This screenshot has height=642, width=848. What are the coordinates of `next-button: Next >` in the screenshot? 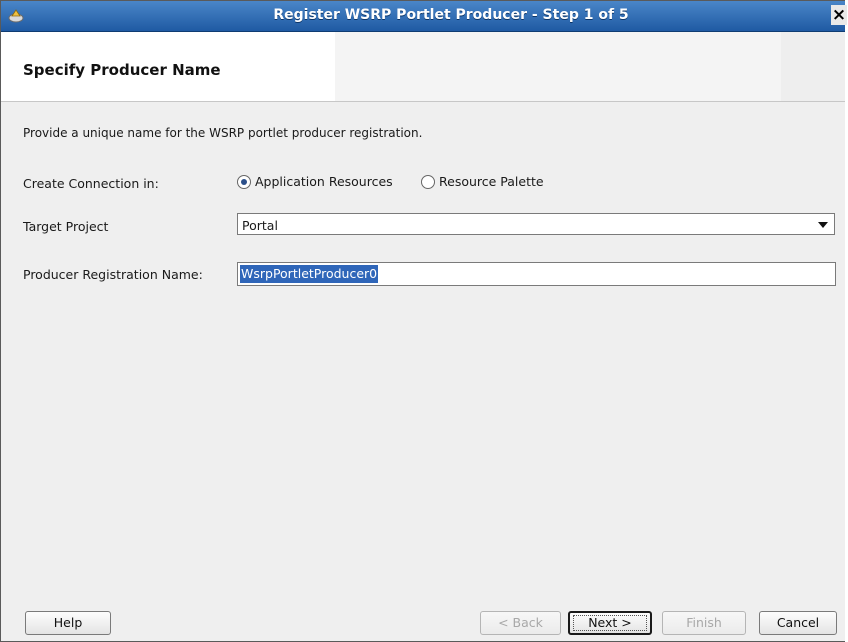 It's located at (610, 623).